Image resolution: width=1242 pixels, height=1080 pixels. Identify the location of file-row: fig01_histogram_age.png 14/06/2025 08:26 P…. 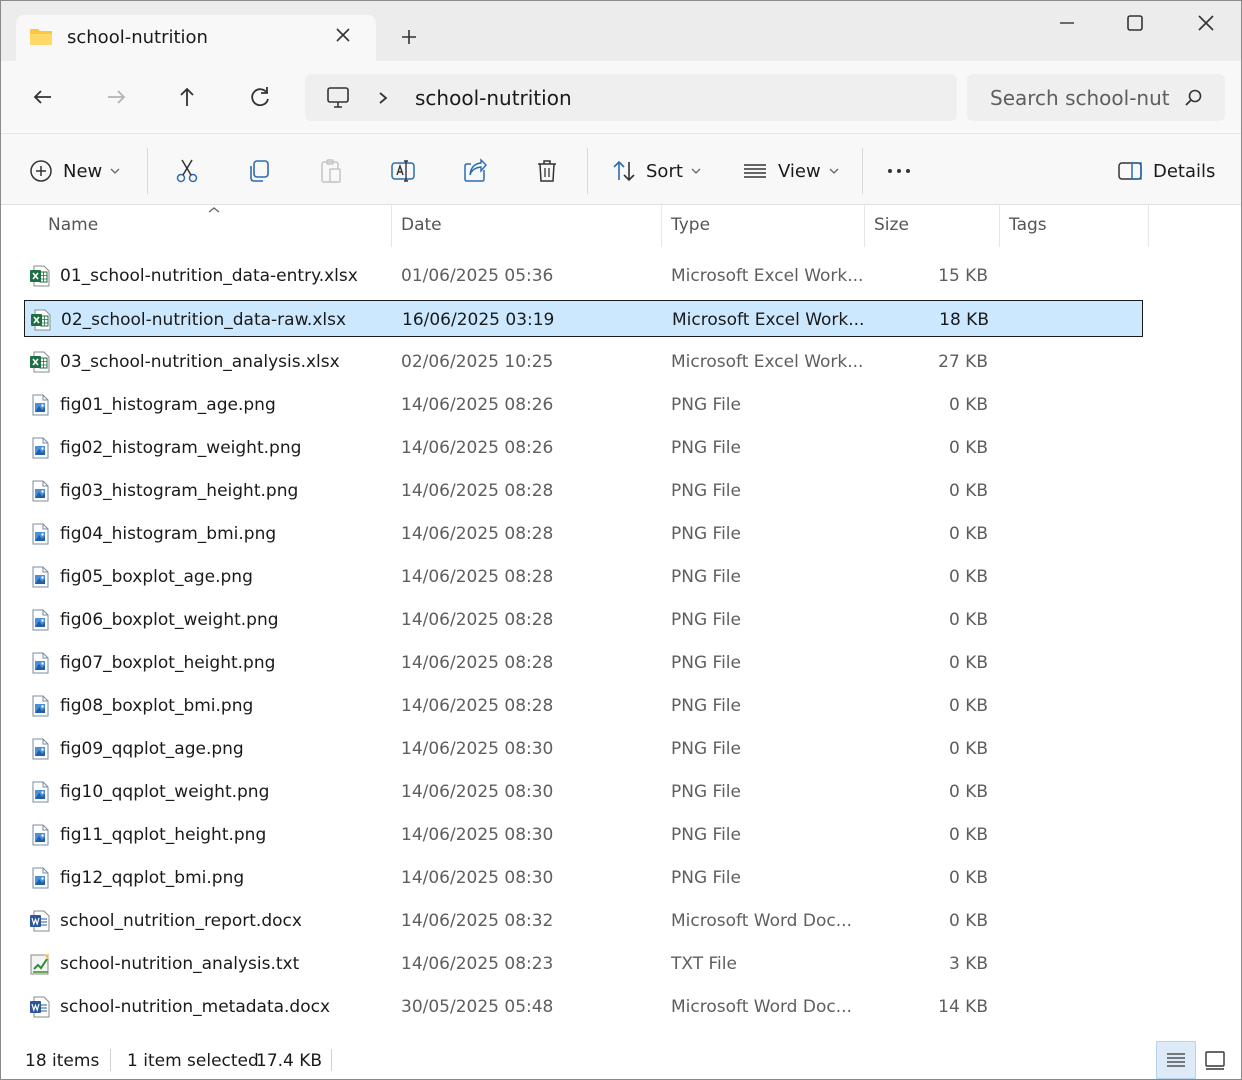
(583, 404).